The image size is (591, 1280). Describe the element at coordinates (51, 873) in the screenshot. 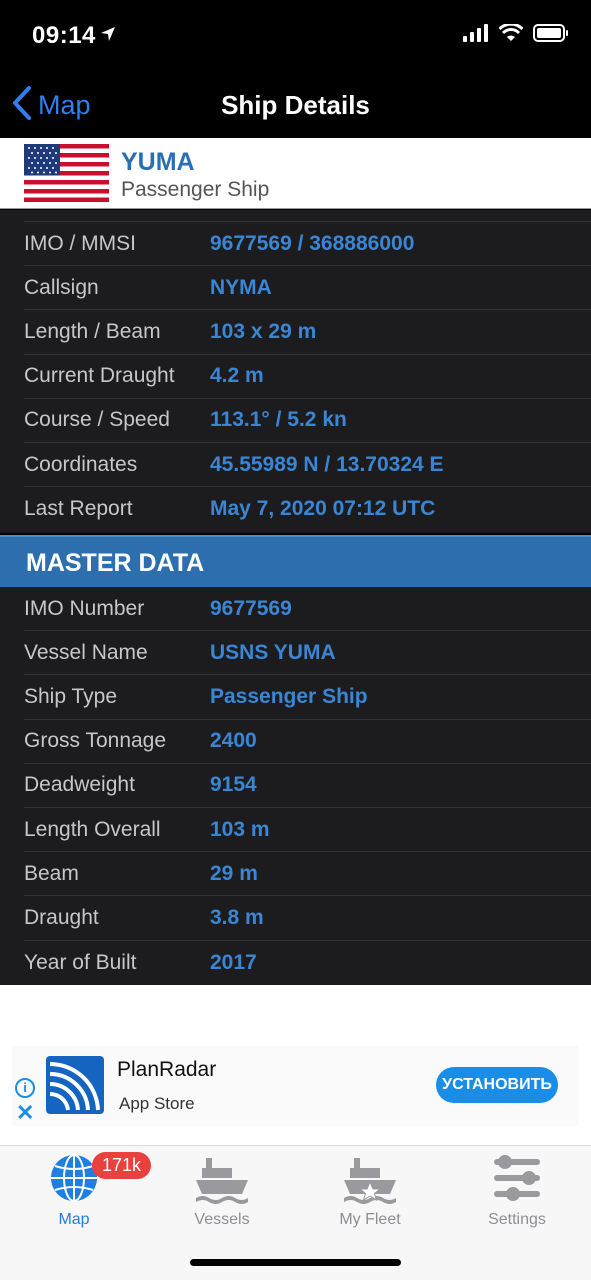

I see `row-label: Beam` at that location.